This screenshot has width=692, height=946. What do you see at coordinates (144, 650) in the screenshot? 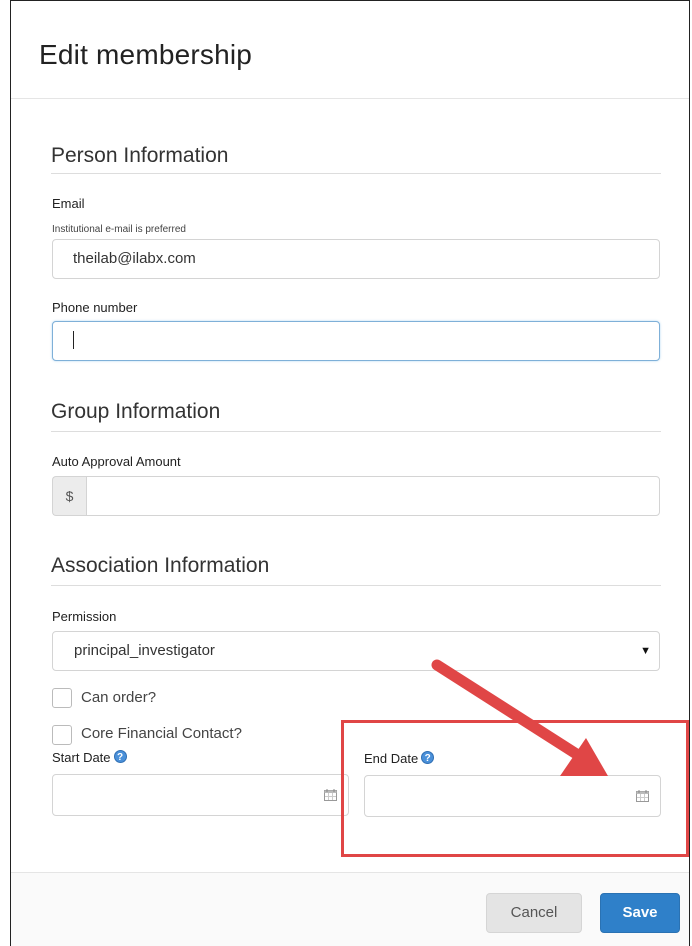
I see `permission-selected-value: principal_investigator` at bounding box center [144, 650].